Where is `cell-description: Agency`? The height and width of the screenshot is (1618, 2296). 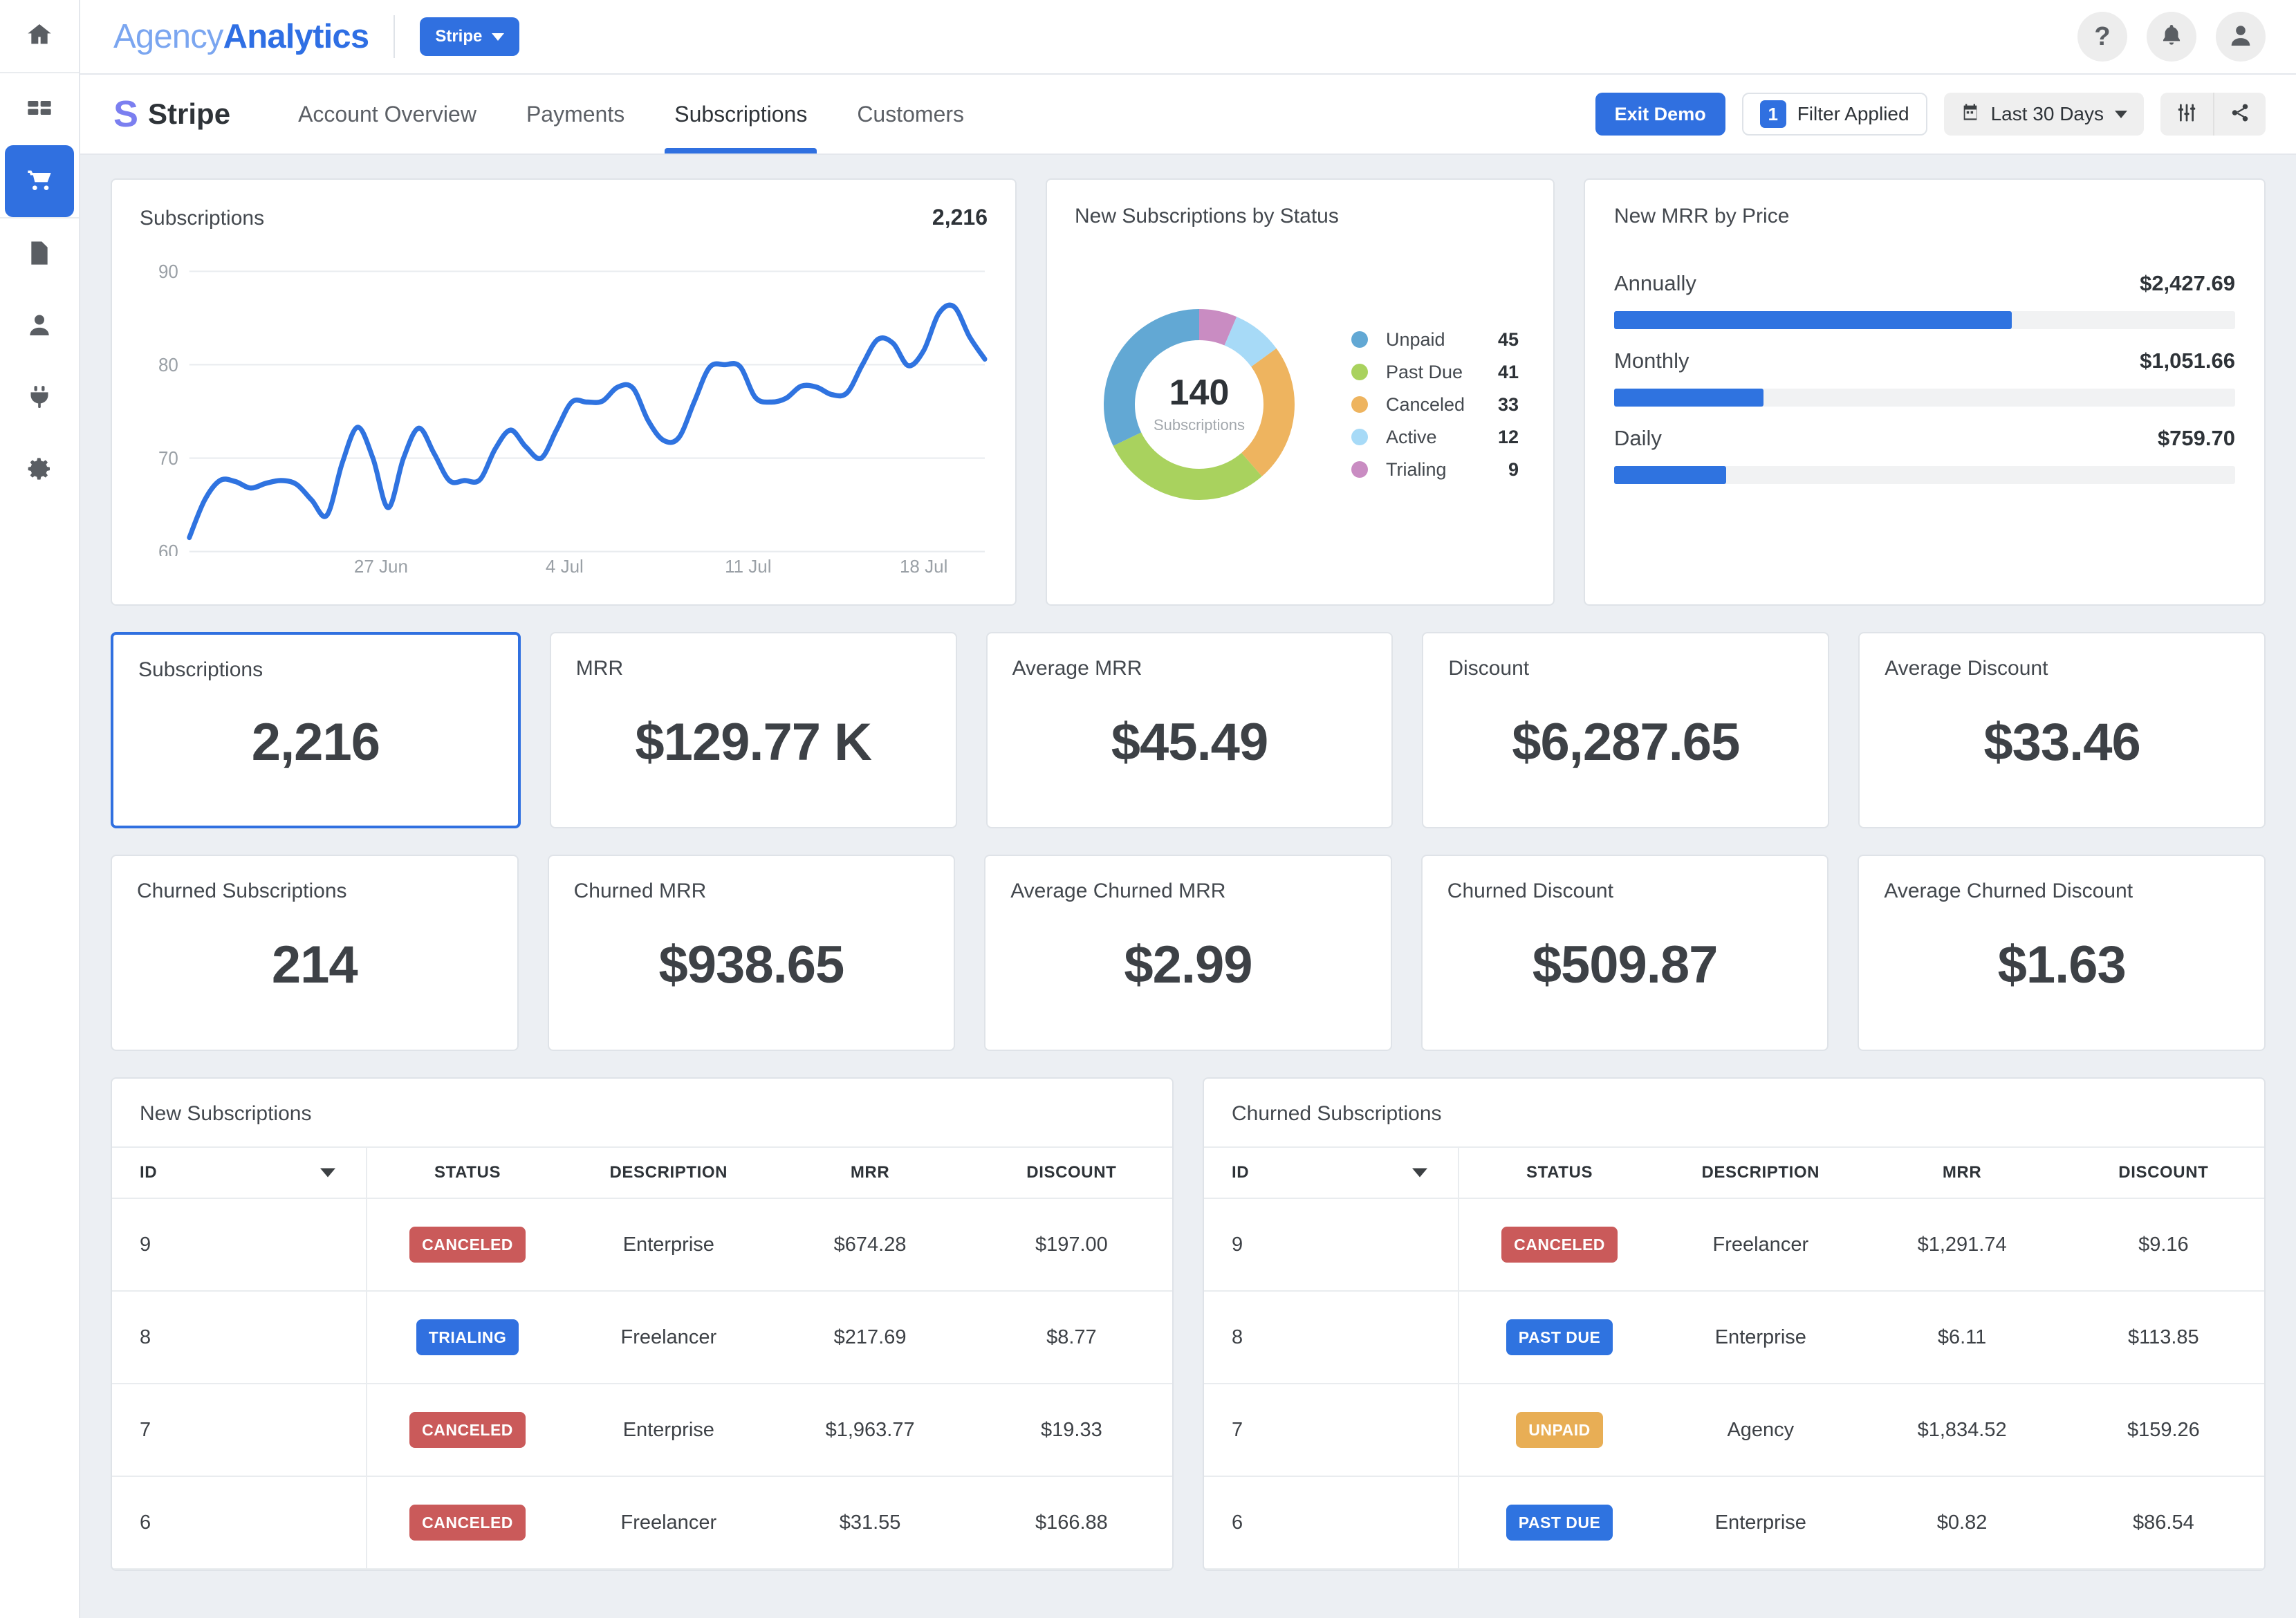
cell-description: Agency is located at coordinates (1761, 1431).